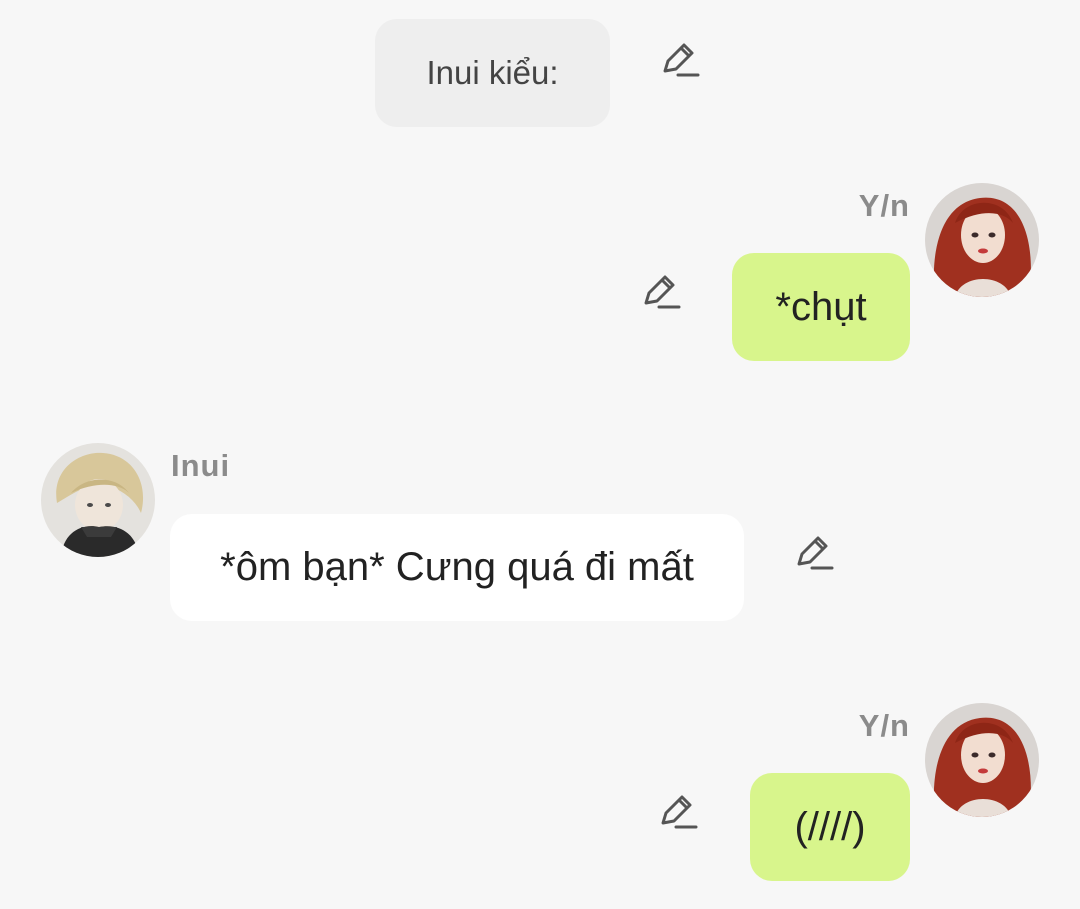  I want to click on narration-text: Inui kiểu:, so click(492, 72).